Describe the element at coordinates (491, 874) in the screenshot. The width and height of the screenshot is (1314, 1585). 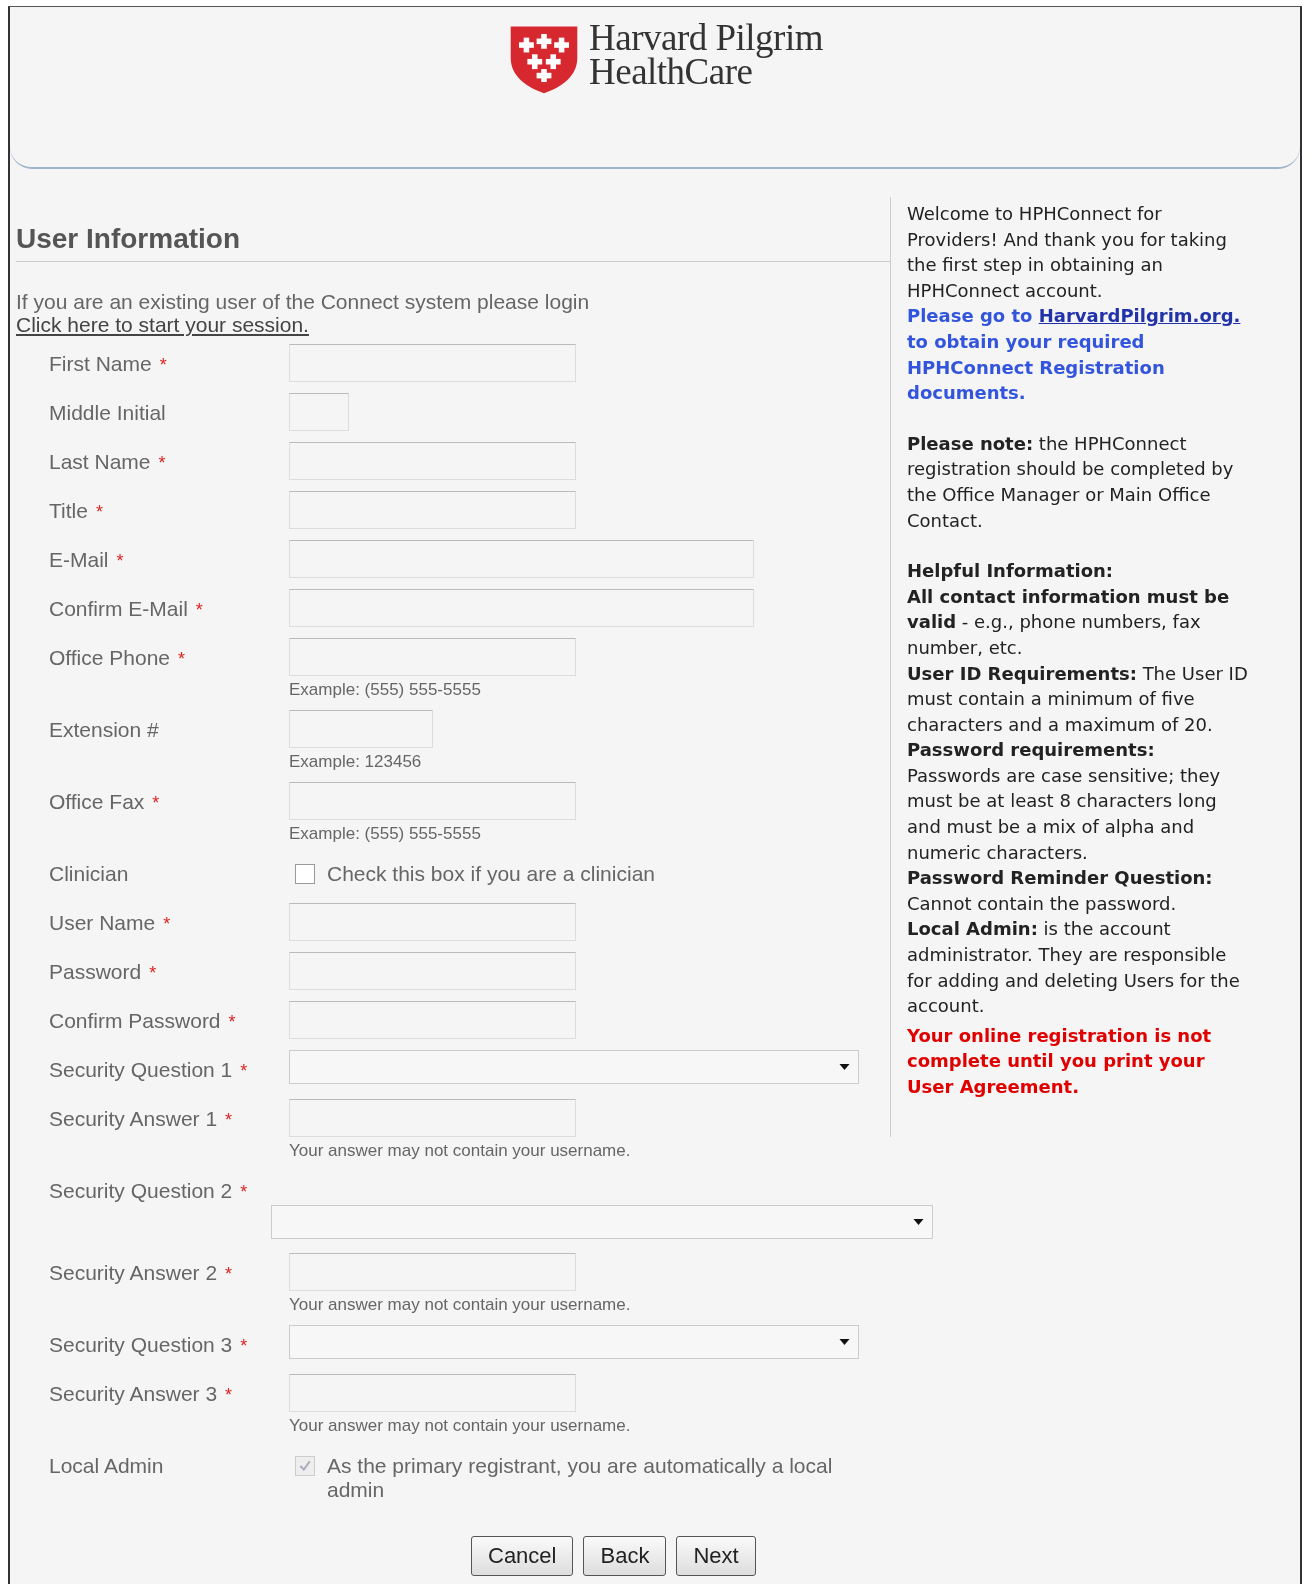
I see `checkbox-label: Check this box if you are a clinician` at that location.